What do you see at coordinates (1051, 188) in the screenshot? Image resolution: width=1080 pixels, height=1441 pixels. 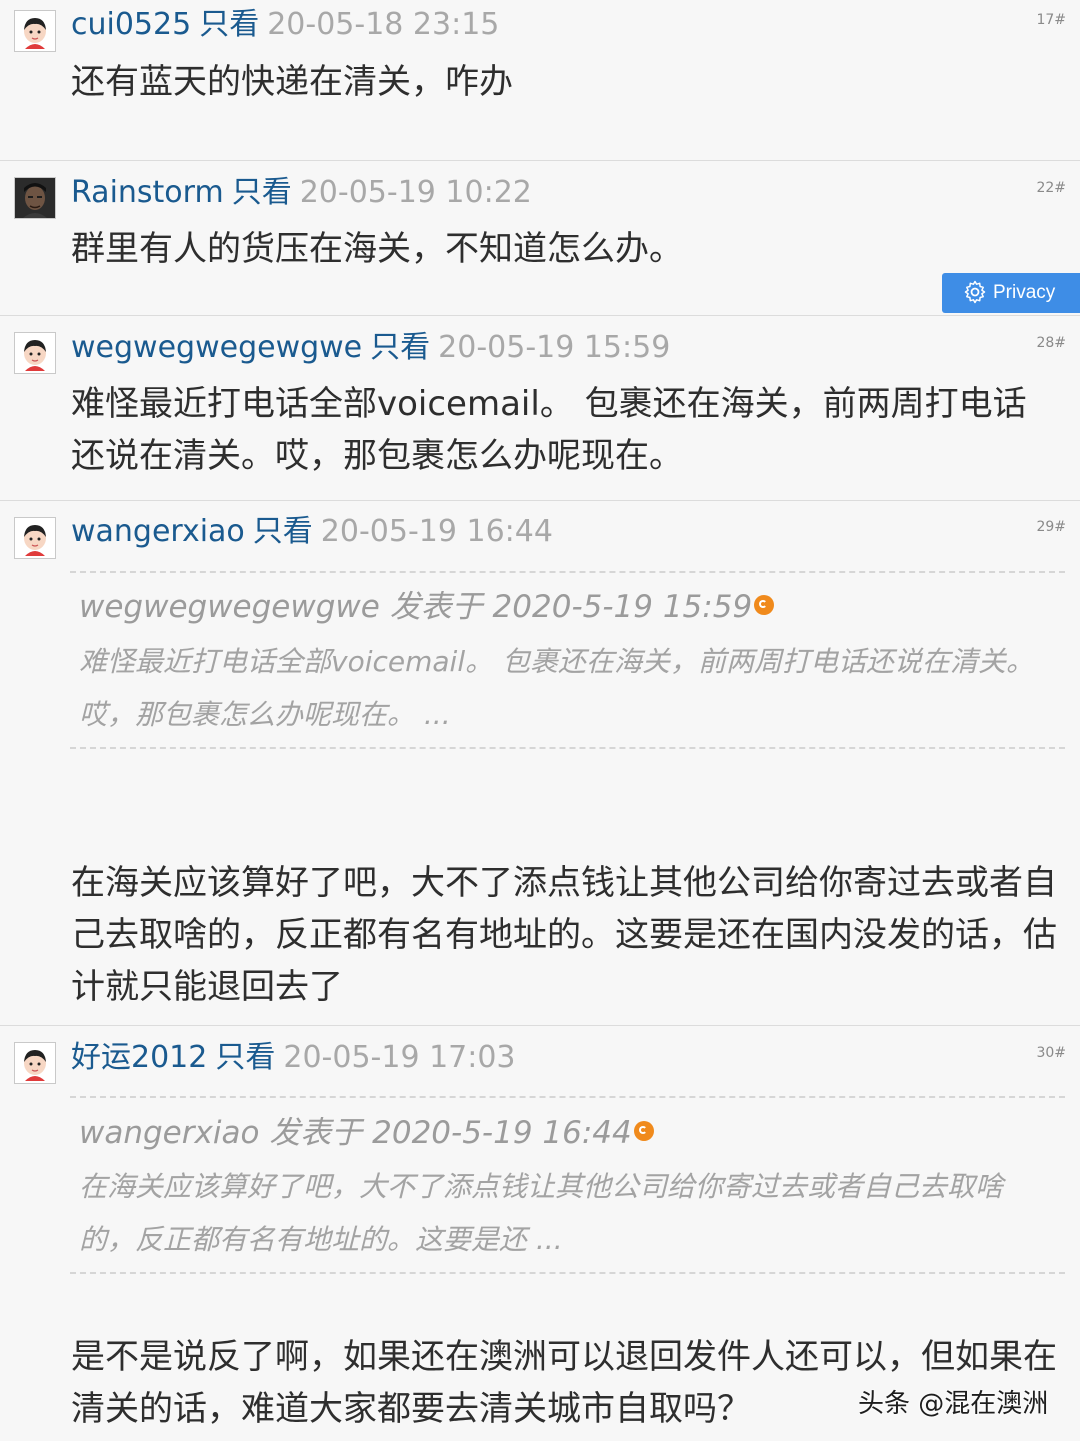 I see `floor-number: 22#` at bounding box center [1051, 188].